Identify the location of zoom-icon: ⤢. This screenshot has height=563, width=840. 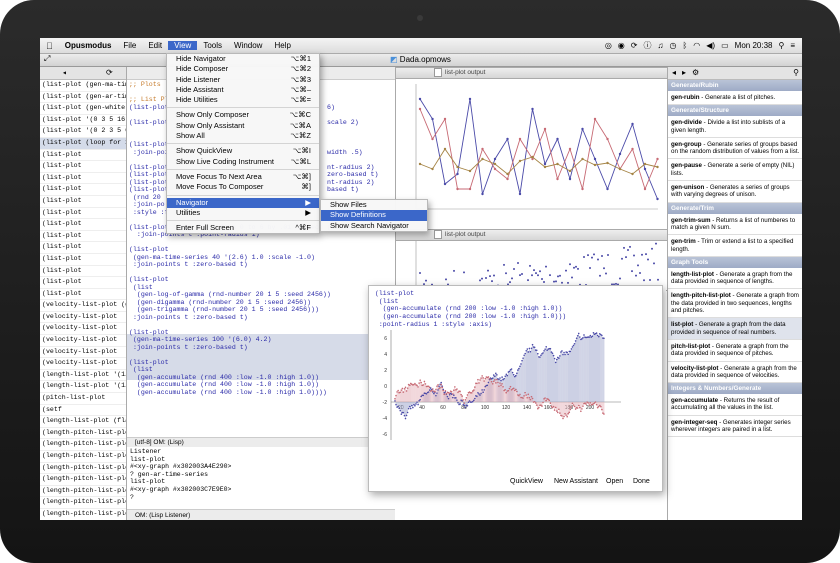
(47, 59).